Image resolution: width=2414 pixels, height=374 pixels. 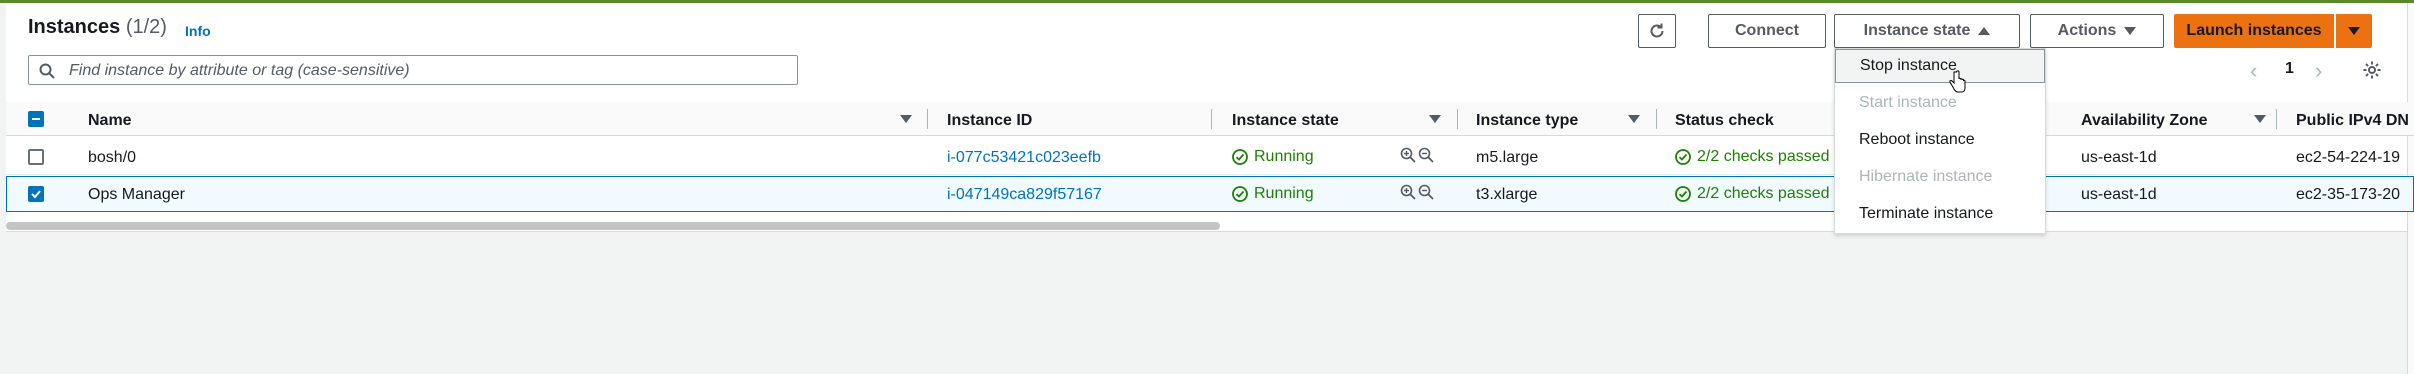 I want to click on refresh-icon, so click(x=1657, y=30).